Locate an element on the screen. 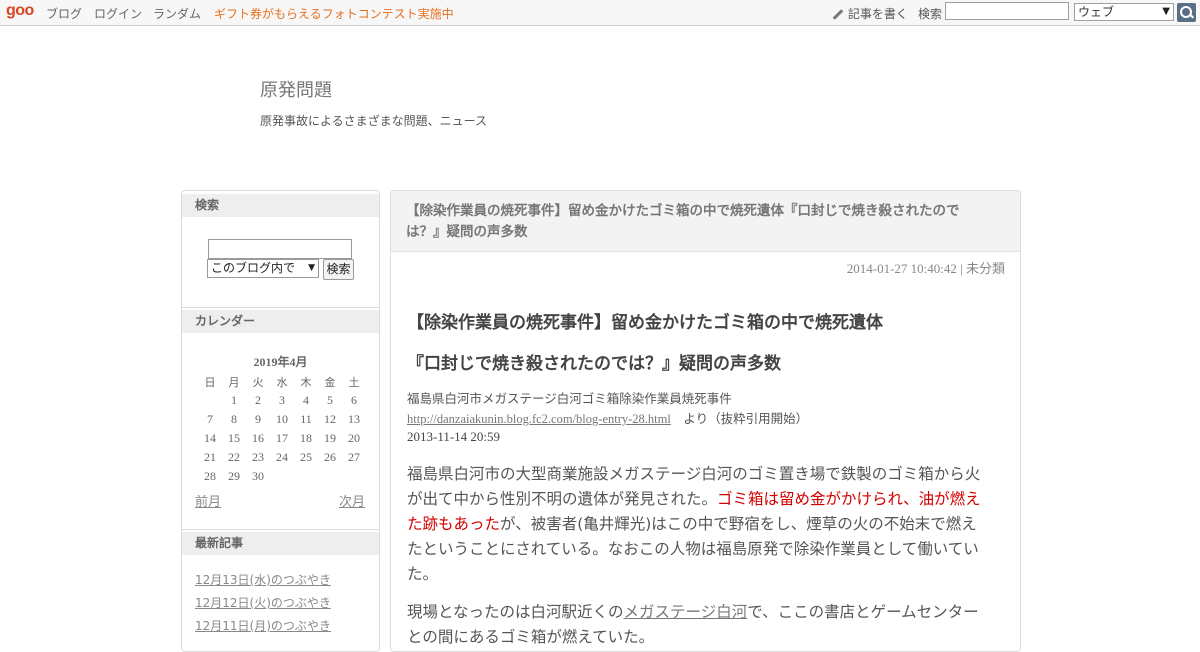 Image resolution: width=1200 pixels, height=652 pixels. top-search-input is located at coordinates (1007, 11).